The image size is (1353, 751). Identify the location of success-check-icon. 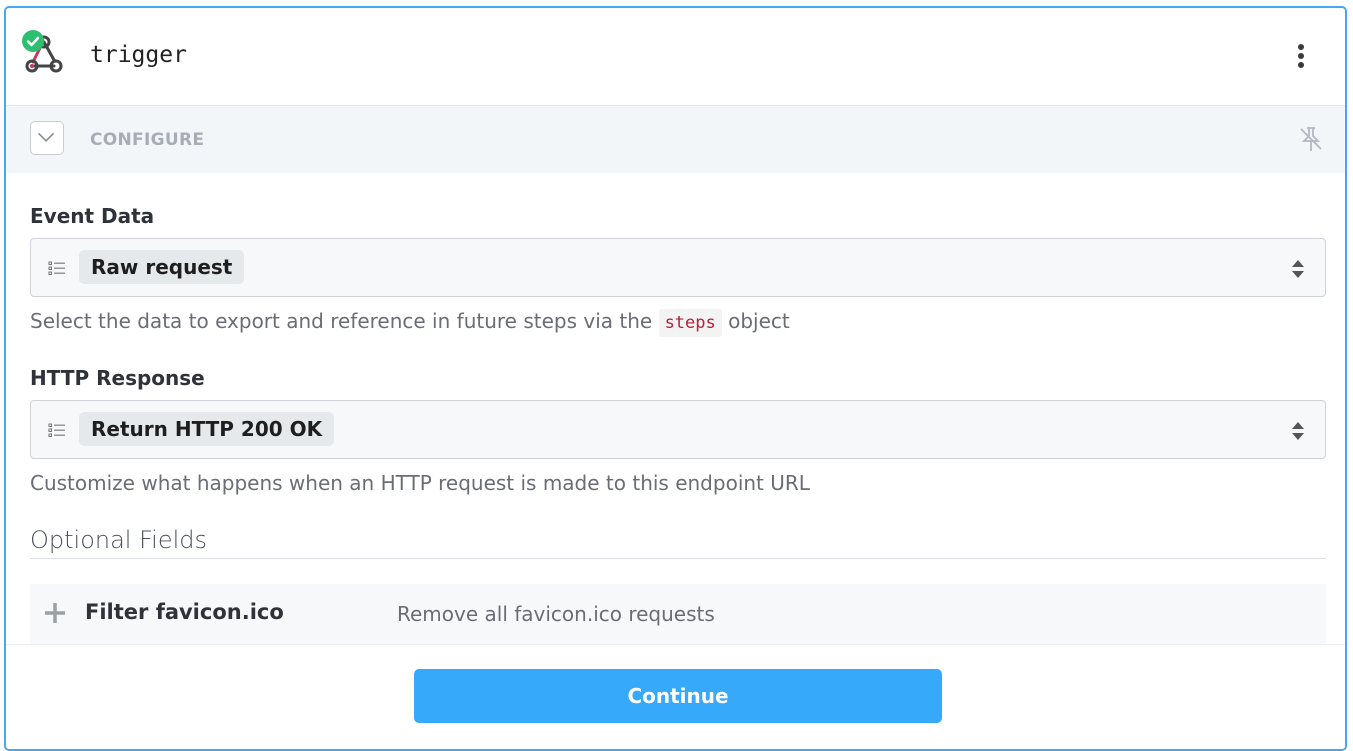
(33, 41).